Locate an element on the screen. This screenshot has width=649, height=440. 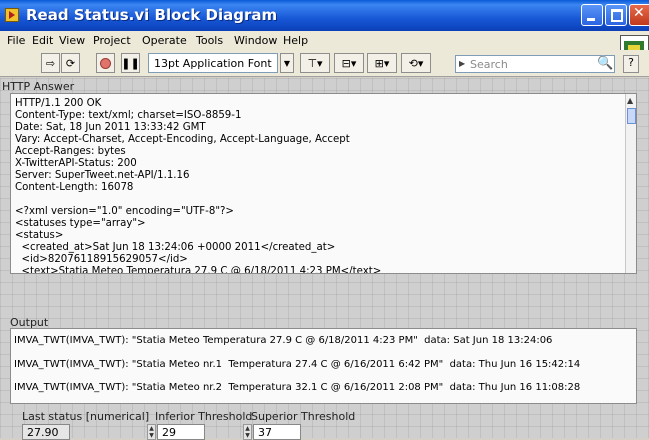
scroll-thumb is located at coordinates (631, 116).